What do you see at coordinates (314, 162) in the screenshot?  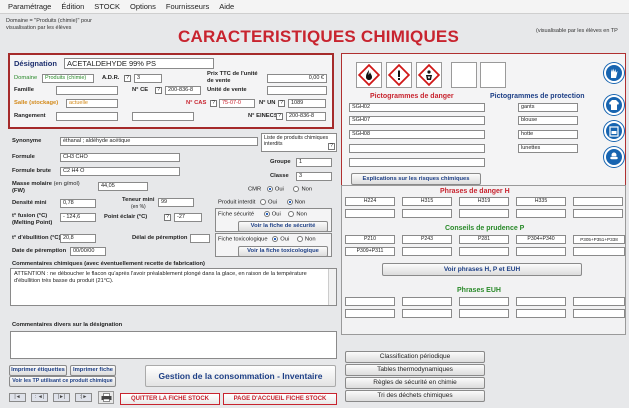 I see `groupe-input: 1` at bounding box center [314, 162].